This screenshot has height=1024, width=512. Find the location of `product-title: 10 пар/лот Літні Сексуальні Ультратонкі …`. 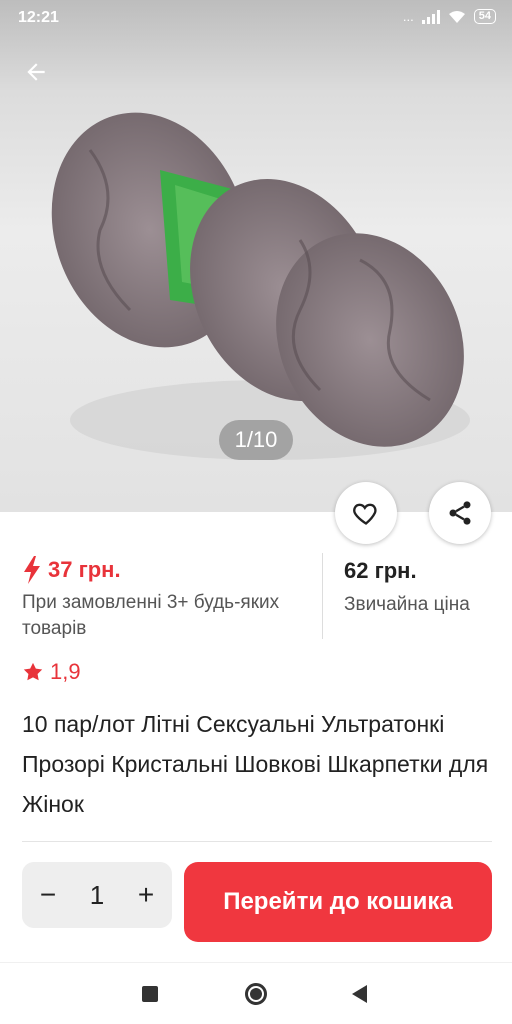

product-title: 10 пар/лот Літні Сексуальні Ультратонкі … is located at coordinates (255, 764).